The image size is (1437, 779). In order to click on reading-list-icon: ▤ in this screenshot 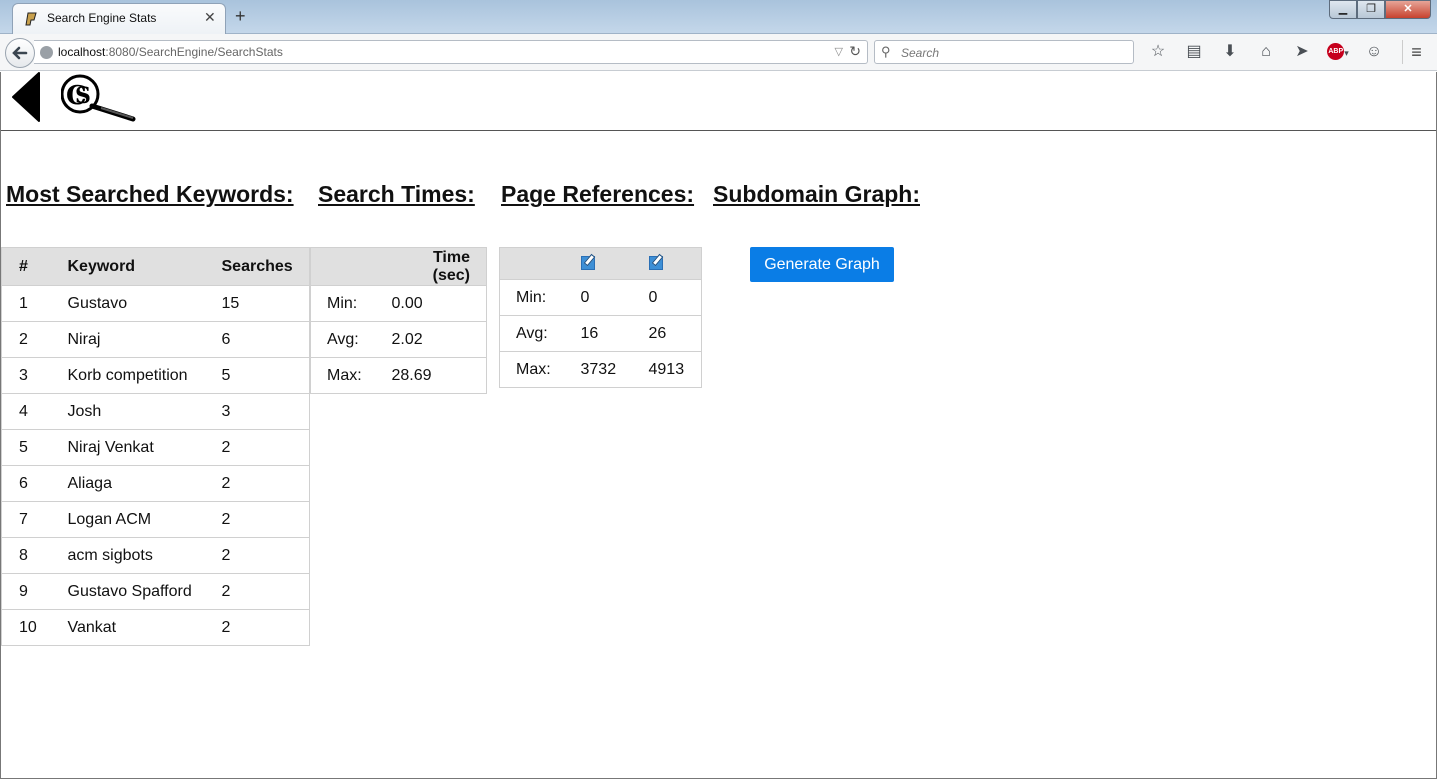, I will do `click(1194, 52)`.